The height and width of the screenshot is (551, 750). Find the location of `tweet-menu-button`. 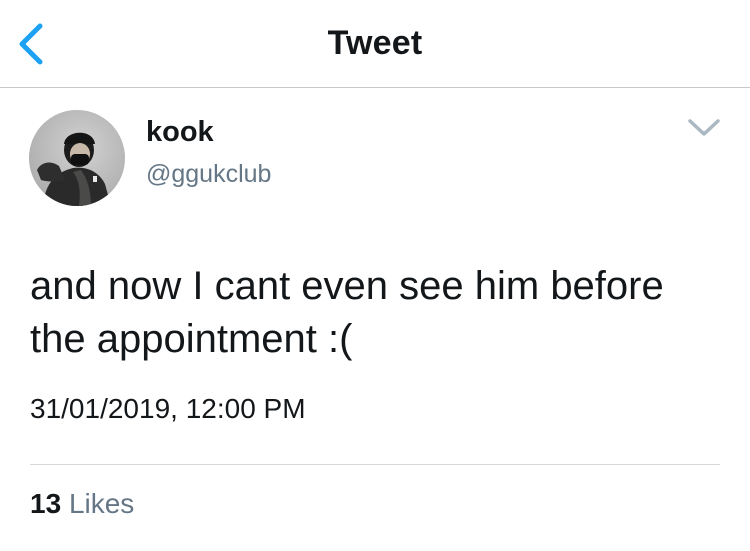

tweet-menu-button is located at coordinates (704, 128).